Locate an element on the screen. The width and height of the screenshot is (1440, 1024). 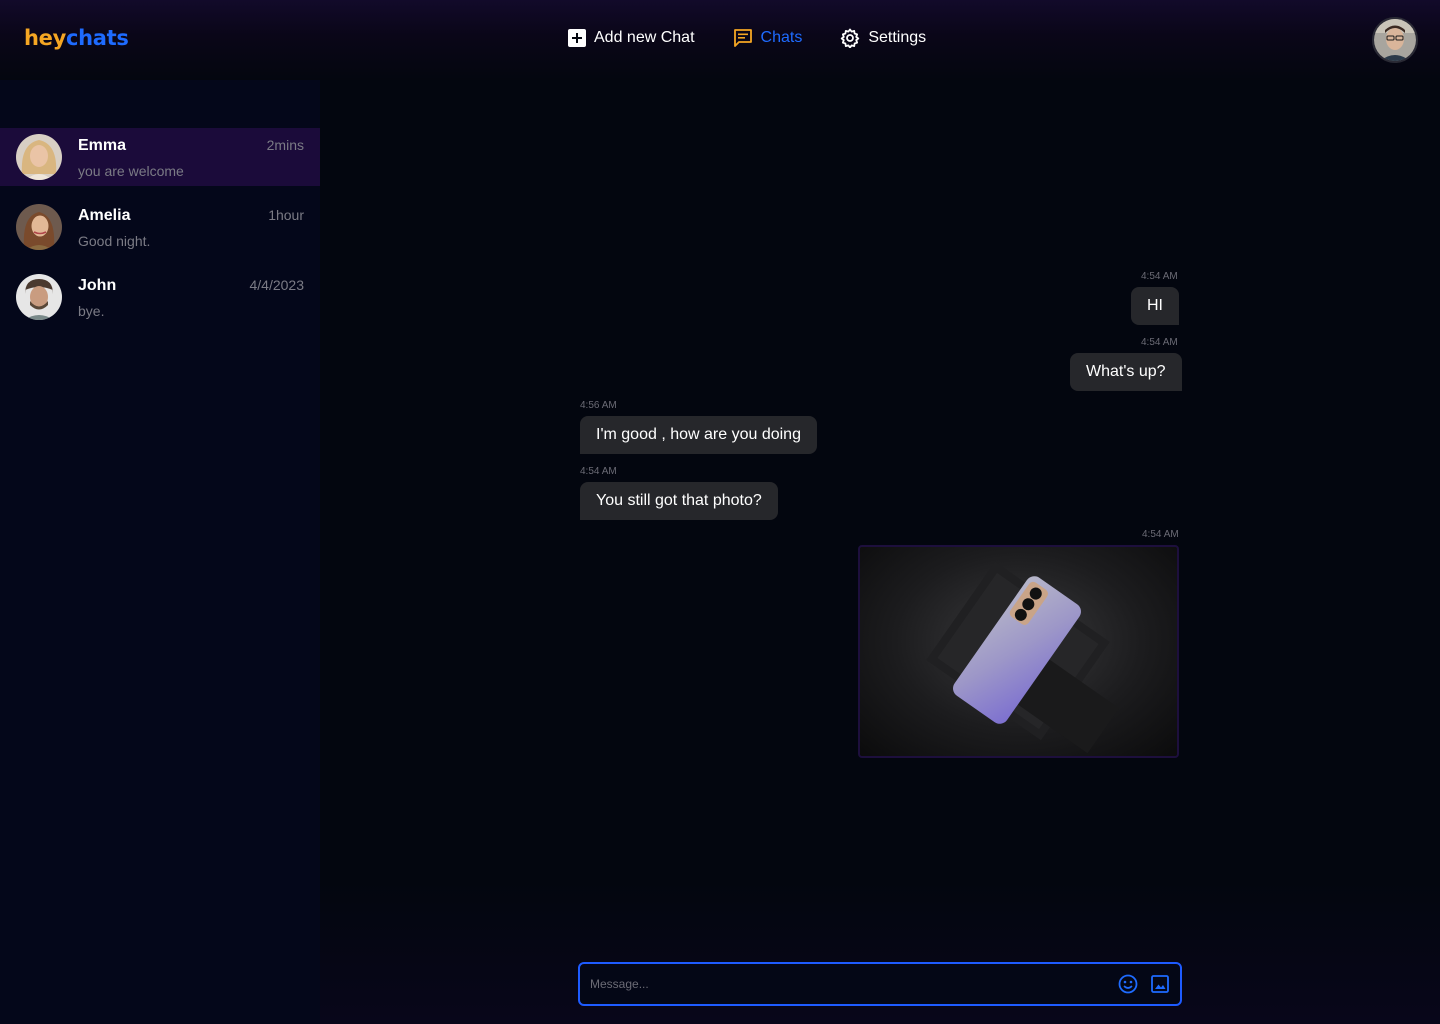
chat-icon is located at coordinates (742, 38).